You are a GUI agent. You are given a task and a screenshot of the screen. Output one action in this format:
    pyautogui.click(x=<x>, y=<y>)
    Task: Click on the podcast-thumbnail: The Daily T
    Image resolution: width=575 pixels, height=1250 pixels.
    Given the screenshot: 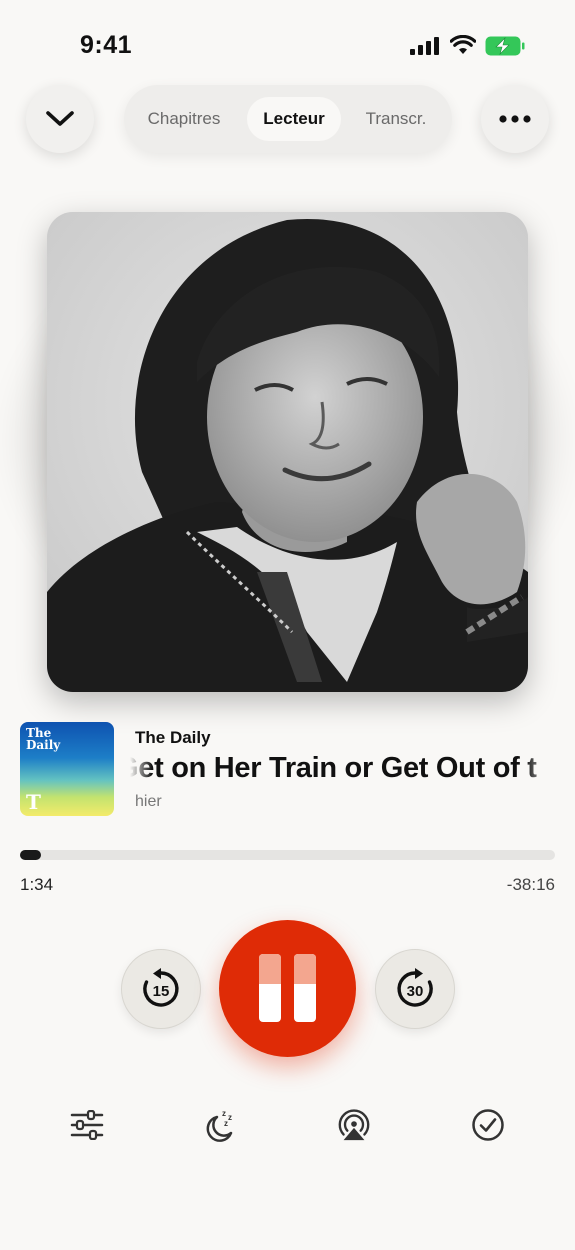 What is the action you would take?
    pyautogui.click(x=67, y=769)
    